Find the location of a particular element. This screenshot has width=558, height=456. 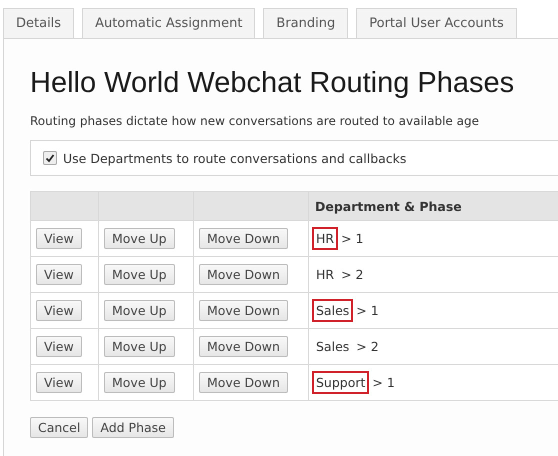

tab: Portal User Accounts is located at coordinates (436, 23).